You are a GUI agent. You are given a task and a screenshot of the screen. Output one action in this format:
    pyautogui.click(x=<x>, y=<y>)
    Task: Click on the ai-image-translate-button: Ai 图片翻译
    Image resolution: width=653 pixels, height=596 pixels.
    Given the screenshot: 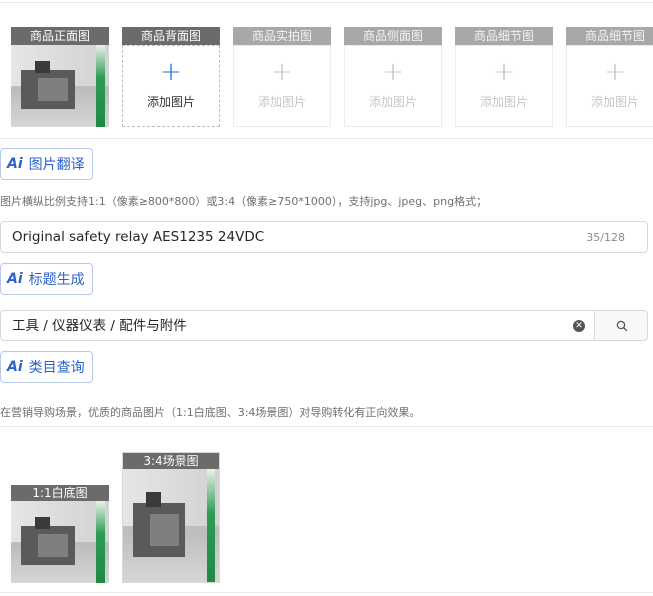 What is the action you would take?
    pyautogui.click(x=46, y=164)
    